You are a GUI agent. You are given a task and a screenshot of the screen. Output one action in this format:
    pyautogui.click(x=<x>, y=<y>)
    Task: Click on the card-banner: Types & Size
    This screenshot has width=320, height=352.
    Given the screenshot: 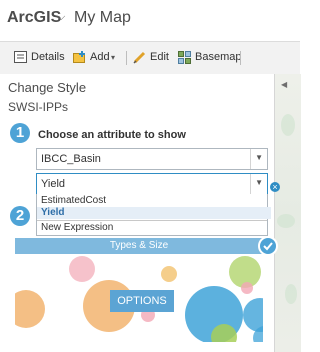 What is the action you would take?
    pyautogui.click(x=139, y=246)
    